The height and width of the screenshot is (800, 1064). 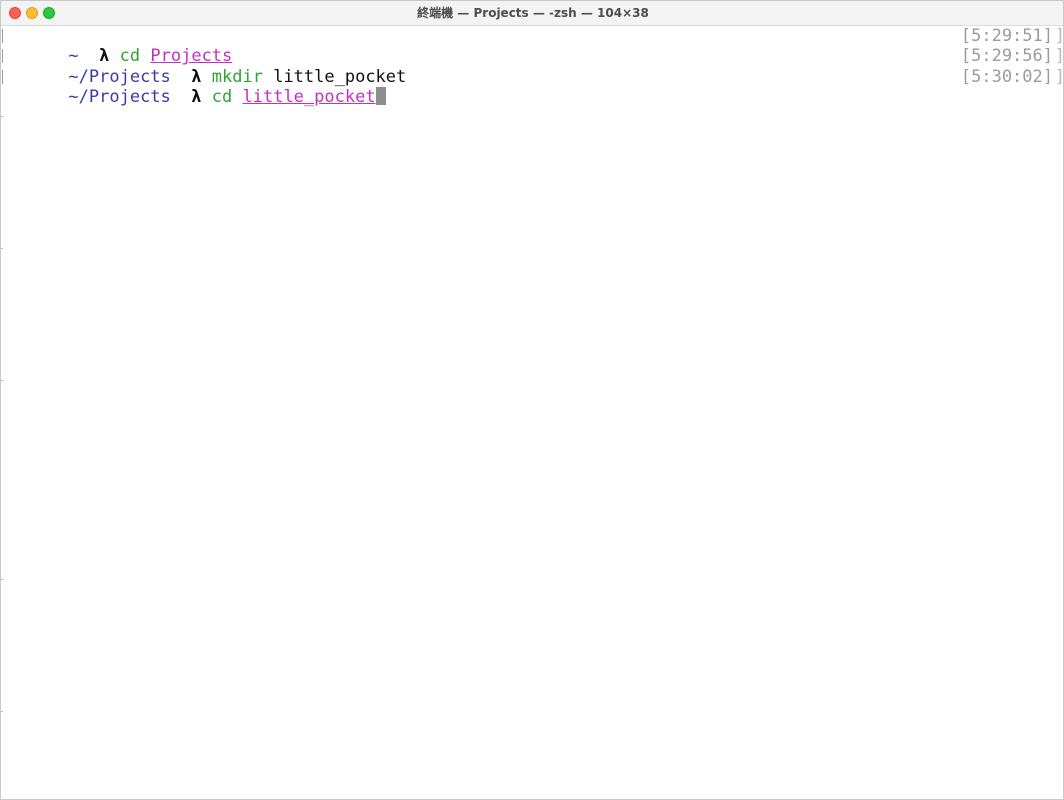 I want to click on command-argument-path: little_pocket, so click(x=309, y=96).